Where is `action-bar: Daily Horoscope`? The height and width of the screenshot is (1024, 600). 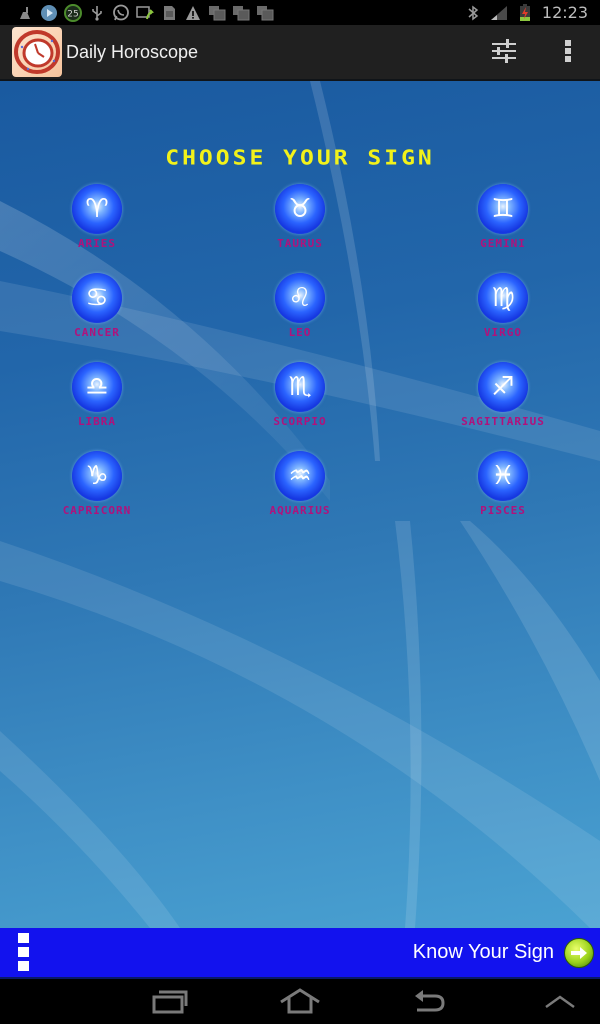 action-bar: Daily Horoscope is located at coordinates (300, 53).